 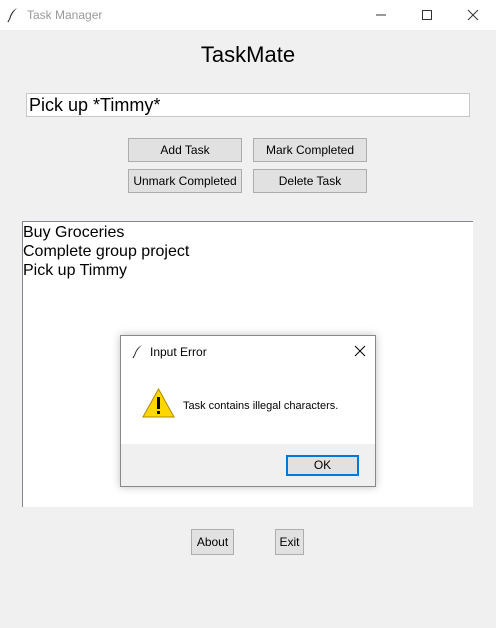 What do you see at coordinates (185, 181) in the screenshot?
I see `unmark-completed-button: Unmark Completed` at bounding box center [185, 181].